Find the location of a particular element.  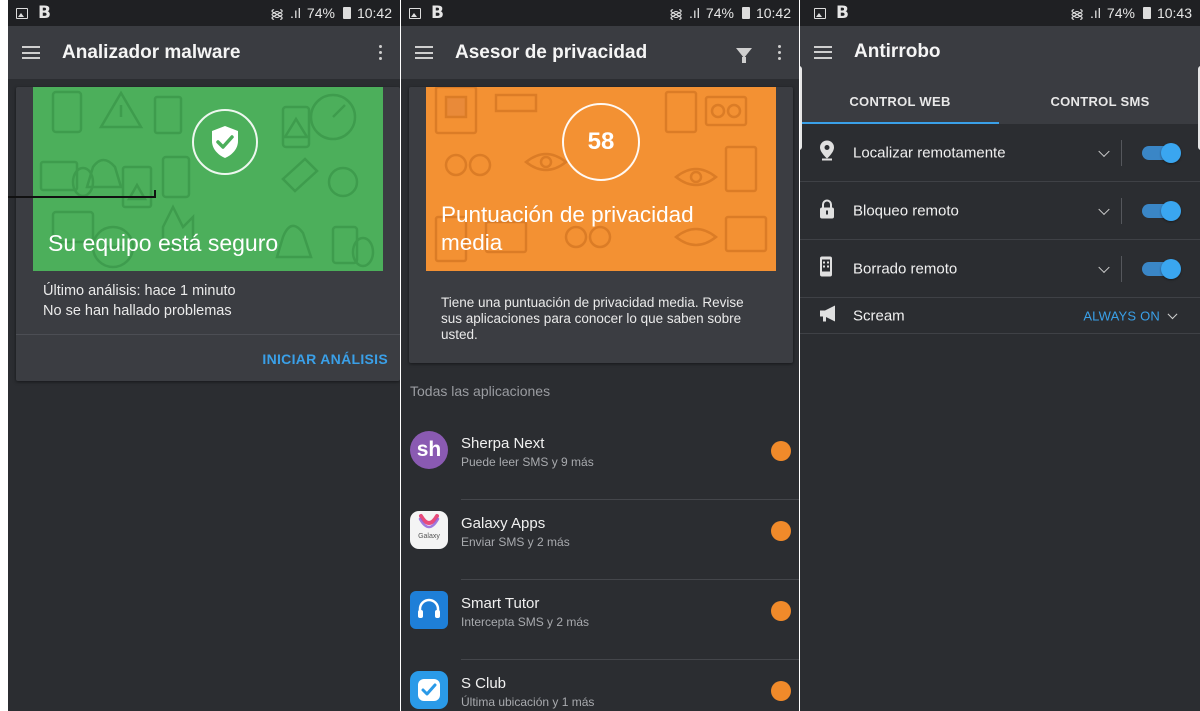

privacy-score: 58 is located at coordinates (601, 142).